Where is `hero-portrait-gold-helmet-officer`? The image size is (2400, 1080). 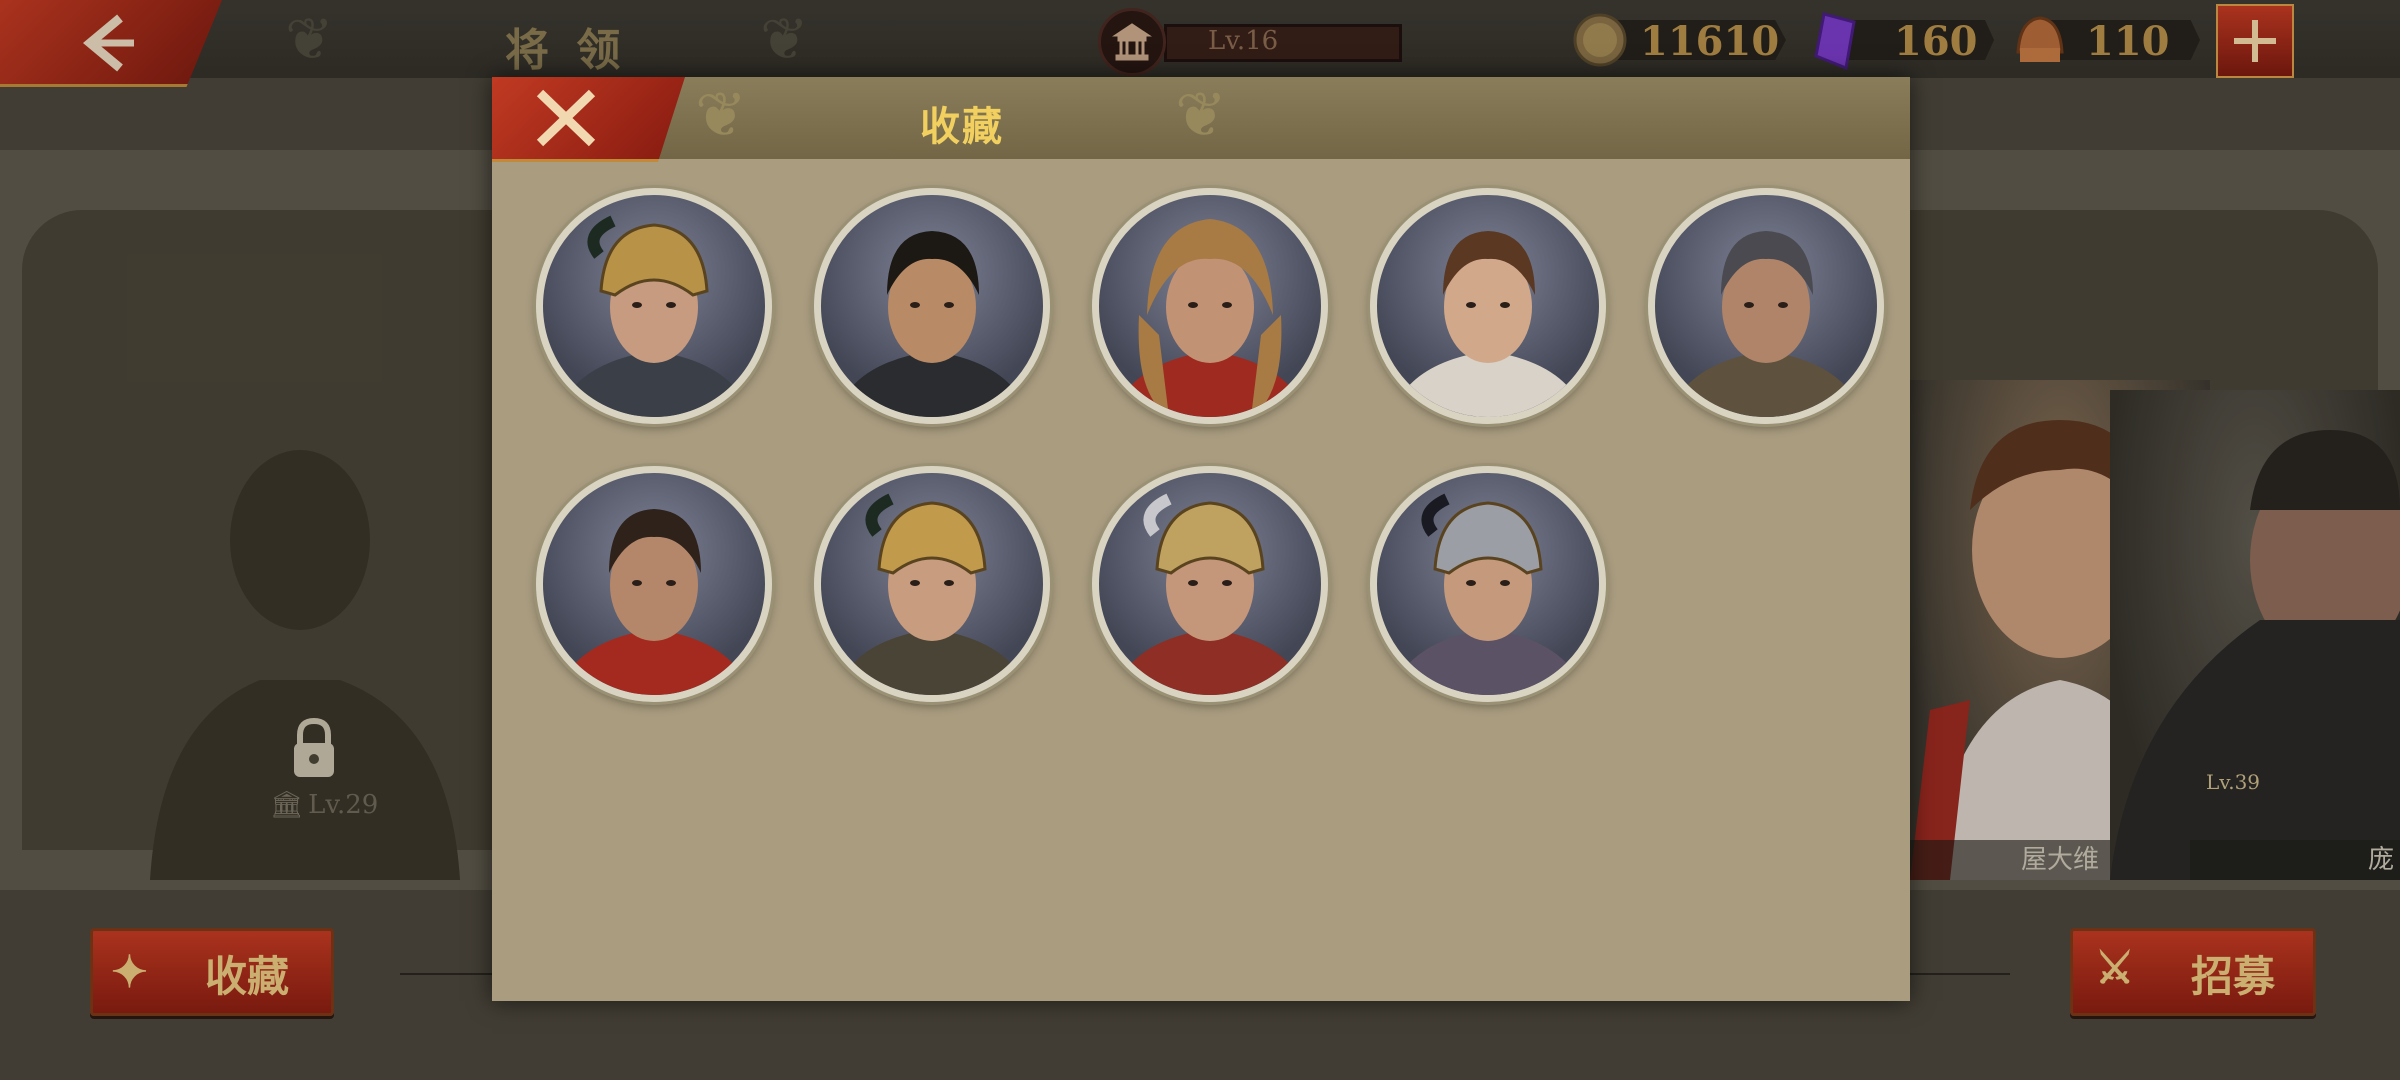 hero-portrait-gold-helmet-officer is located at coordinates (932, 584).